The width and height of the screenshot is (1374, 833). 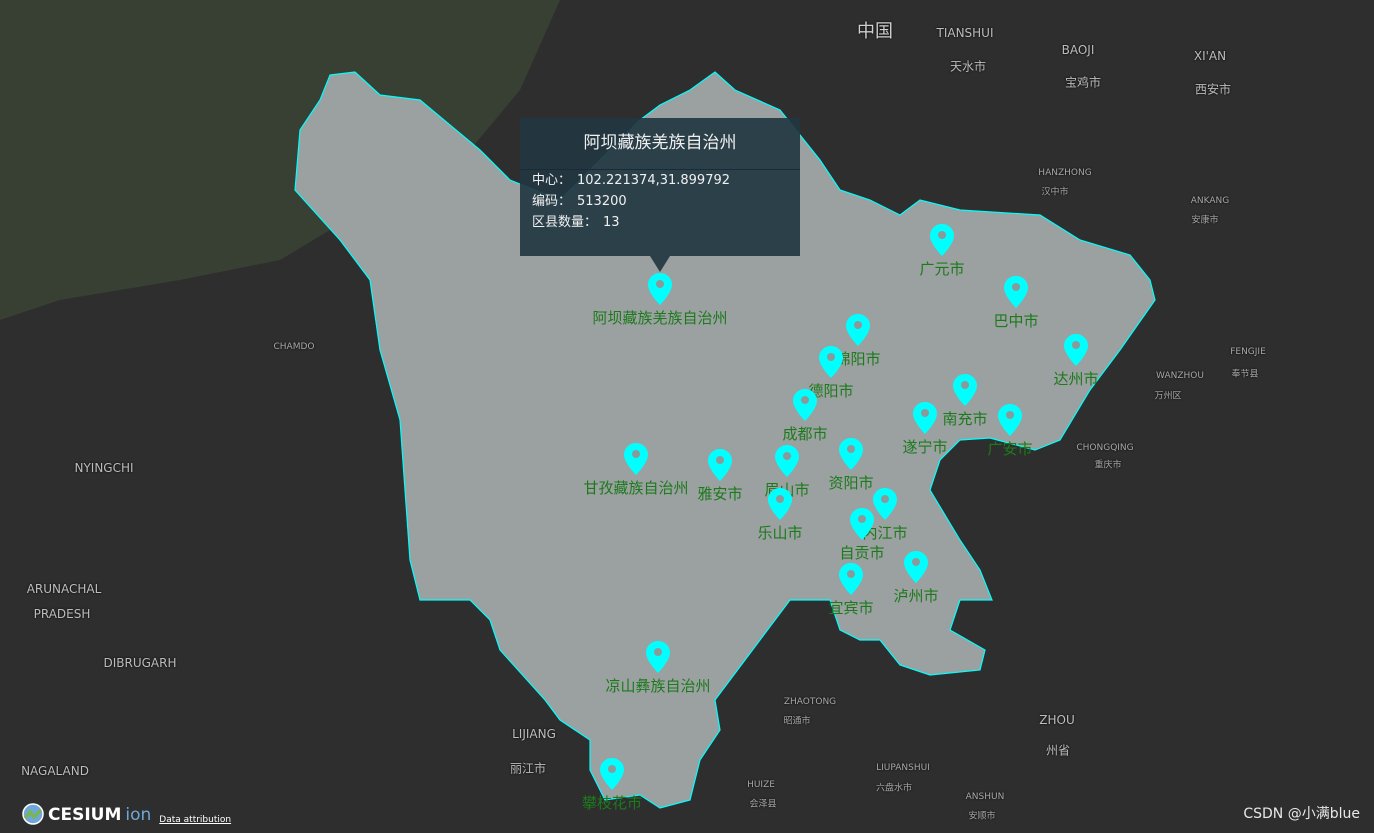 I want to click on basemap-place-label: 中国, so click(x=875, y=31).